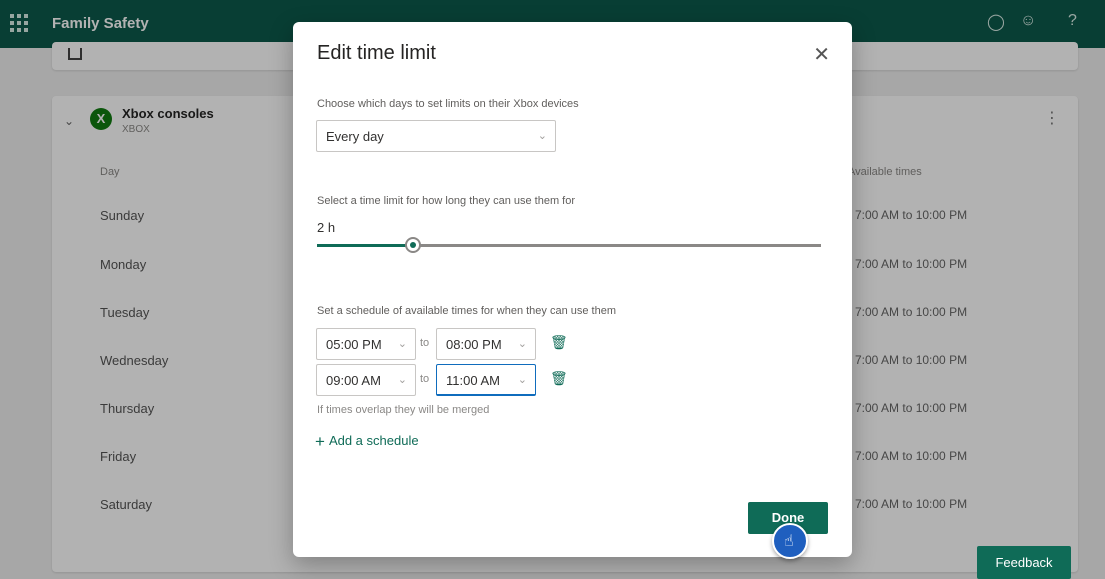 This screenshot has height=579, width=1105. What do you see at coordinates (1024, 562) in the screenshot?
I see `feedback-button: Feedback` at bounding box center [1024, 562].